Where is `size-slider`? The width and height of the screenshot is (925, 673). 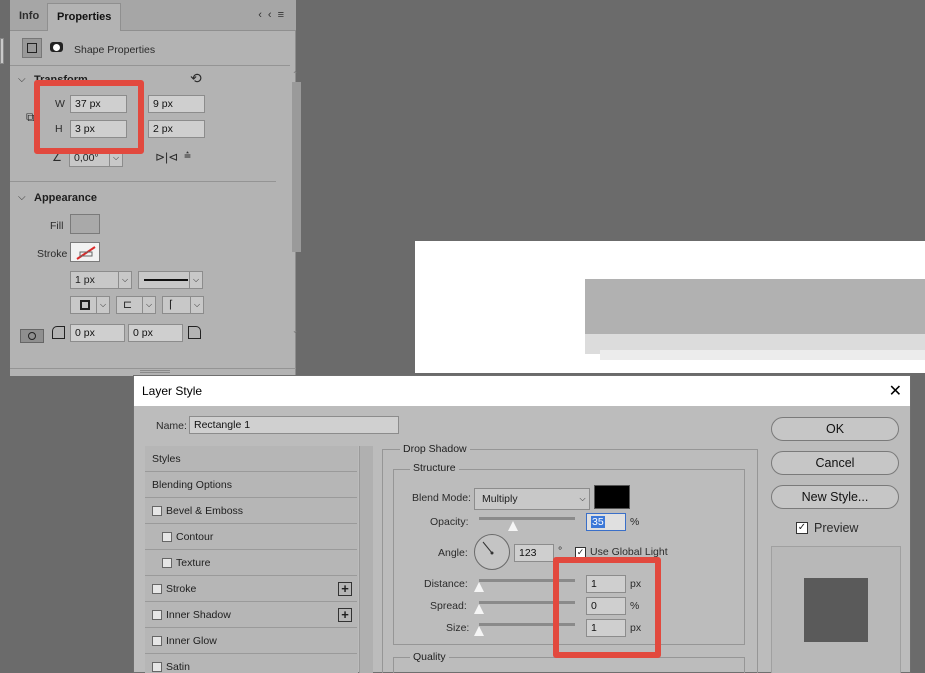 size-slider is located at coordinates (527, 624).